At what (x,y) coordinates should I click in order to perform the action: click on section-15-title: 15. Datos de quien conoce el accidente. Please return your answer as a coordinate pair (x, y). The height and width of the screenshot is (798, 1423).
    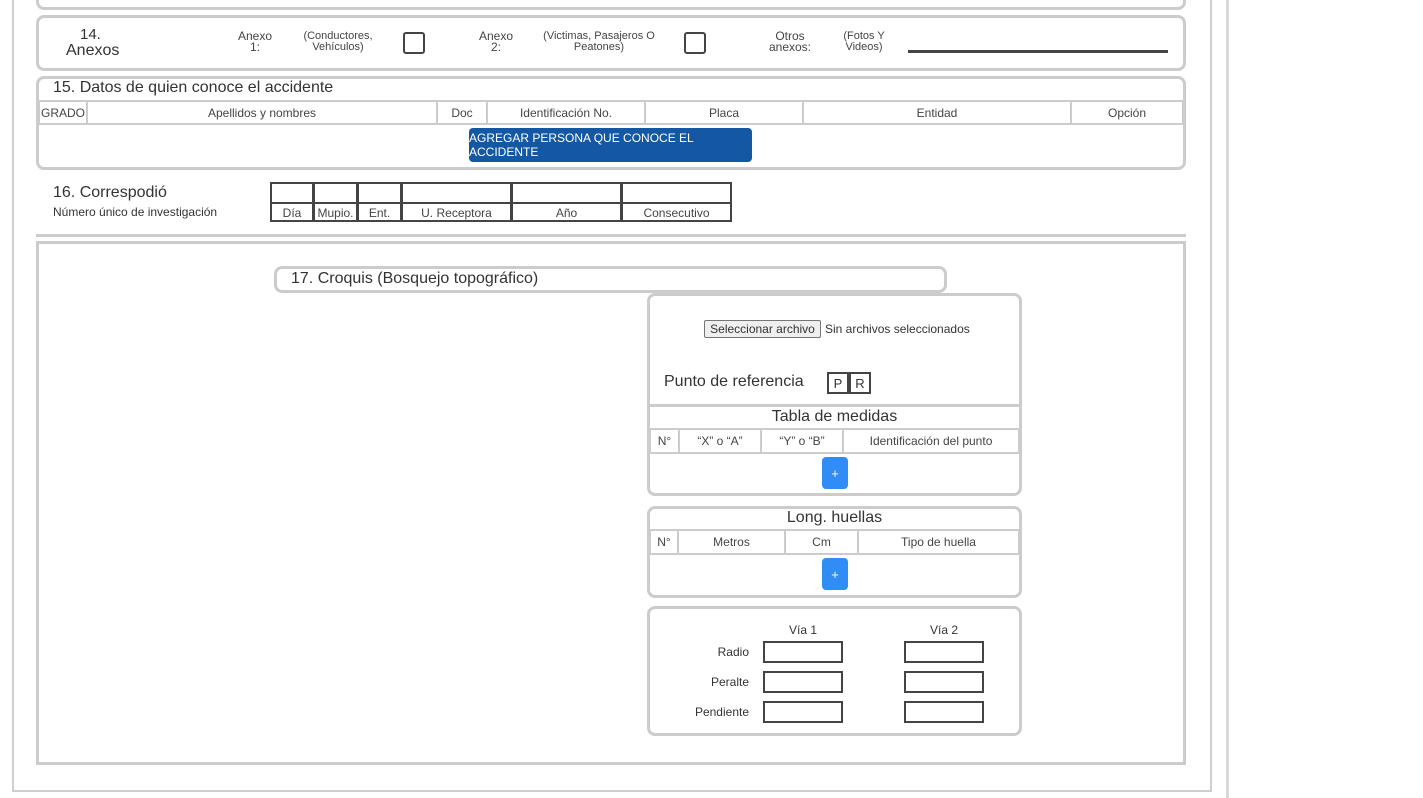
    Looking at the image, I should click on (193, 87).